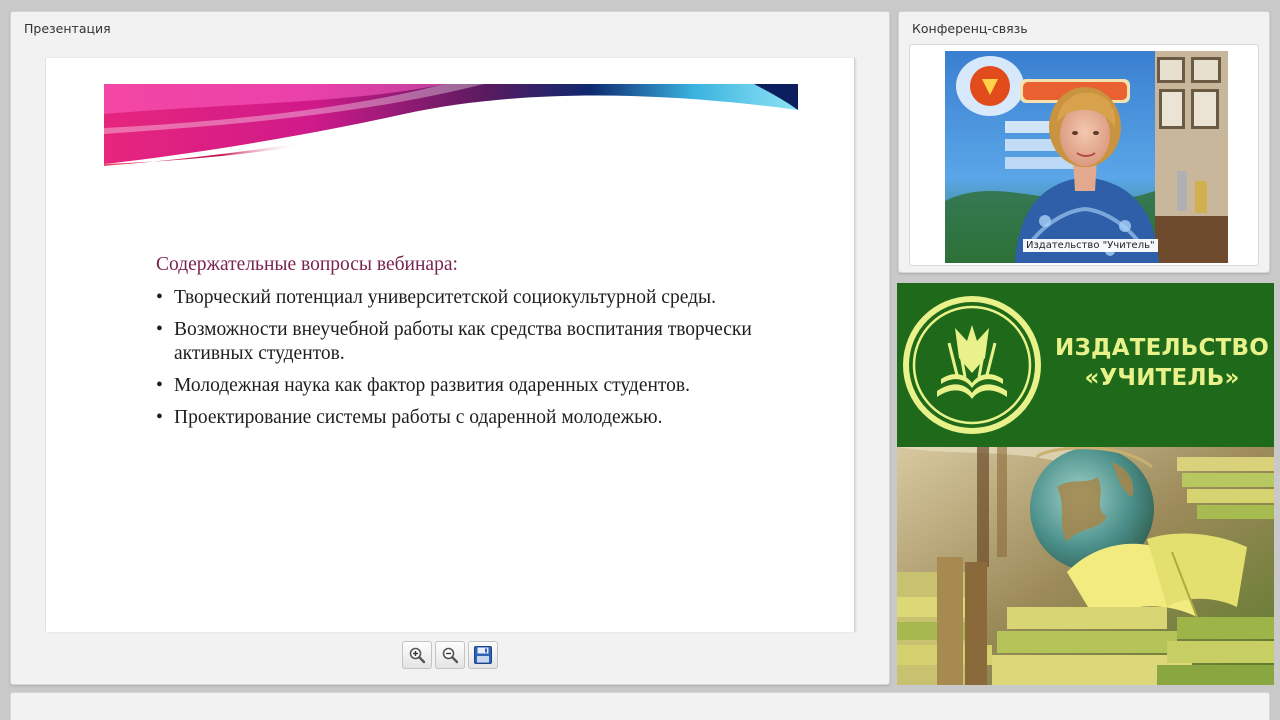 The height and width of the screenshot is (720, 1280). What do you see at coordinates (451, 125) in the screenshot?
I see `slide-decorative-banner` at bounding box center [451, 125].